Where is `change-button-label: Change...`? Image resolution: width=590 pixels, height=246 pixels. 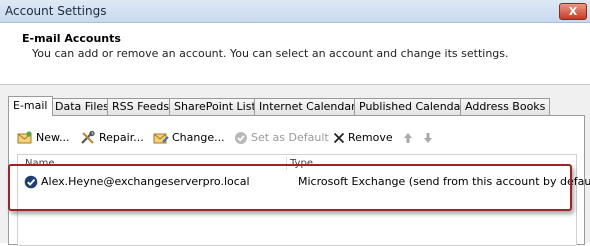 change-button-label: Change... is located at coordinates (198, 137).